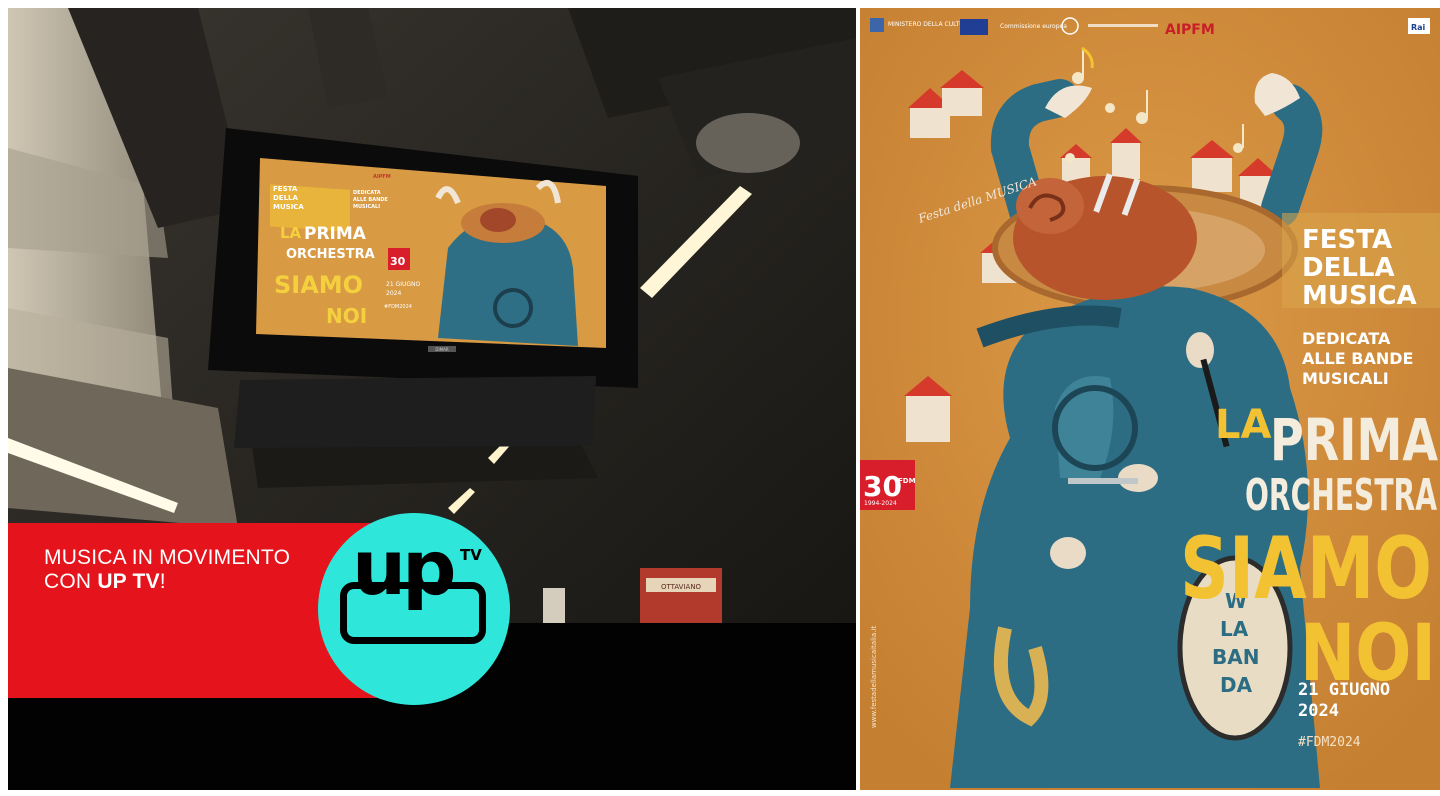  Describe the element at coordinates (288, 207) in the screenshot. I see `svg-text: MUSICA` at that location.